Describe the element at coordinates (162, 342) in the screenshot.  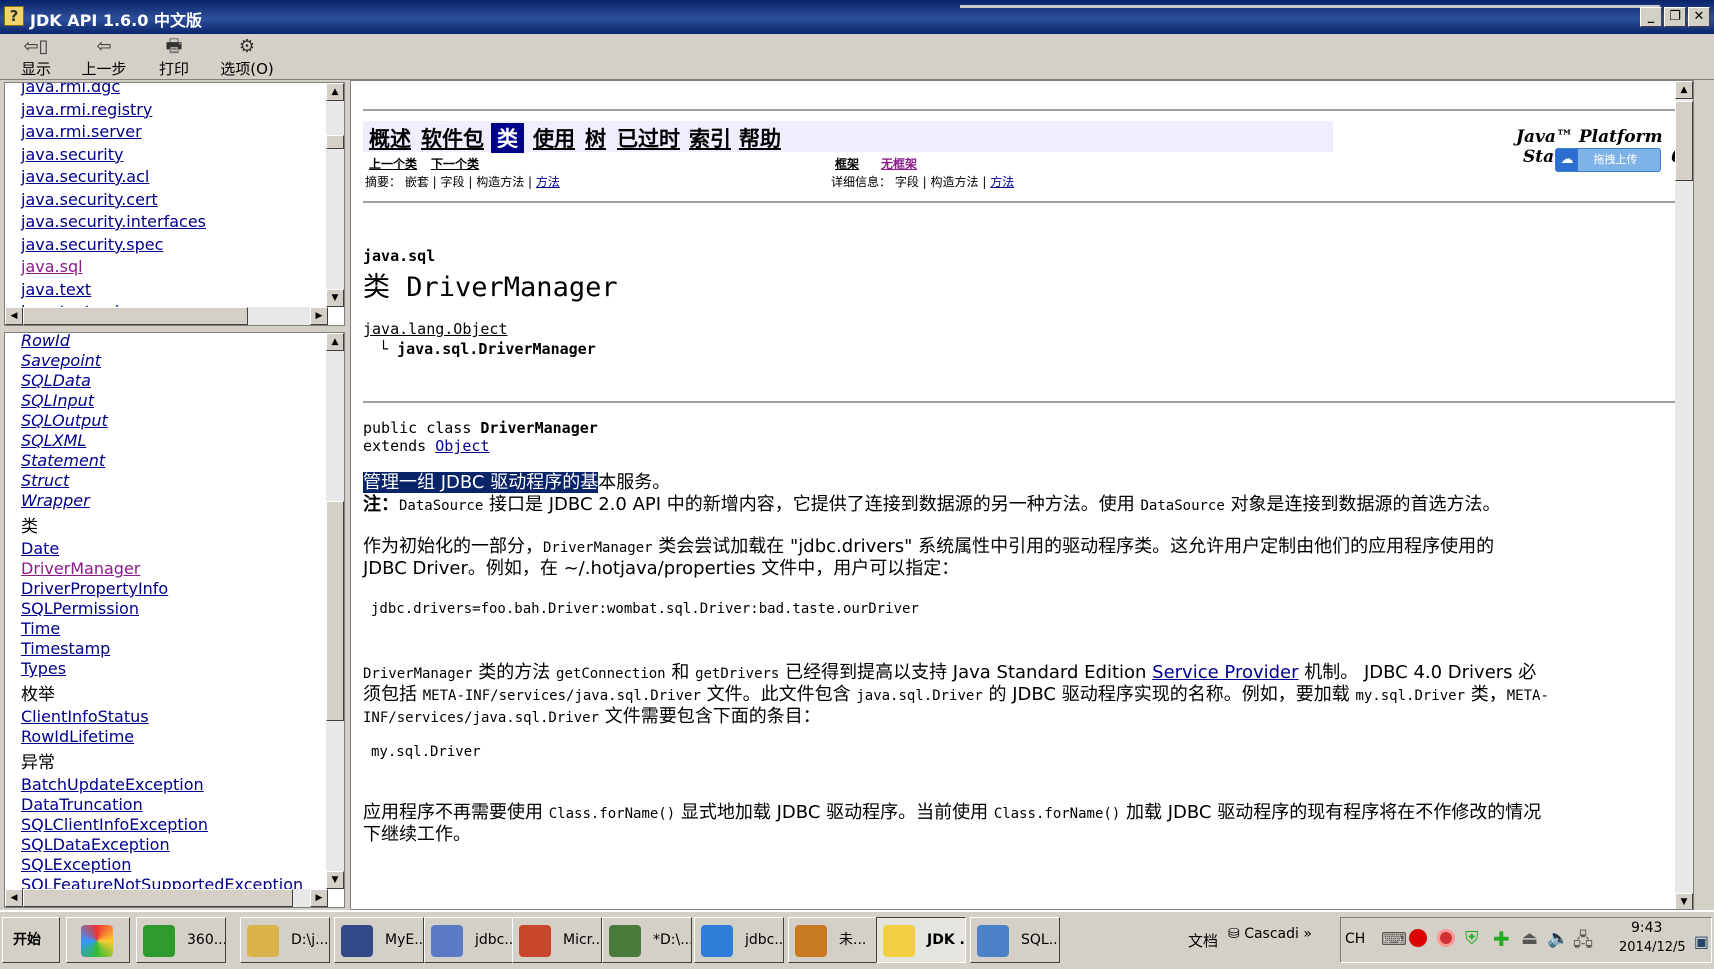
I see `class-link: RowId` at that location.